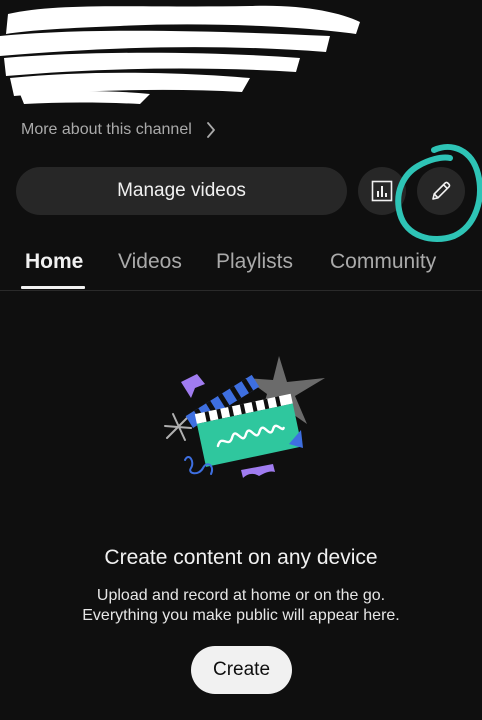 This screenshot has width=482, height=720. Describe the element at coordinates (180, 54) in the screenshot. I see `redacted-channel-header` at that location.